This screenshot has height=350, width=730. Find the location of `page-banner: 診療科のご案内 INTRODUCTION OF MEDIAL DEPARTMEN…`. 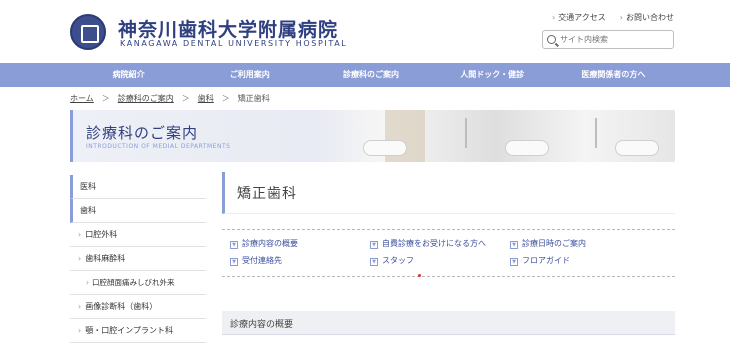

page-banner: 診療科のご案内 INTRODUCTION OF MEDIAL DEPARTMEN… is located at coordinates (372, 136).